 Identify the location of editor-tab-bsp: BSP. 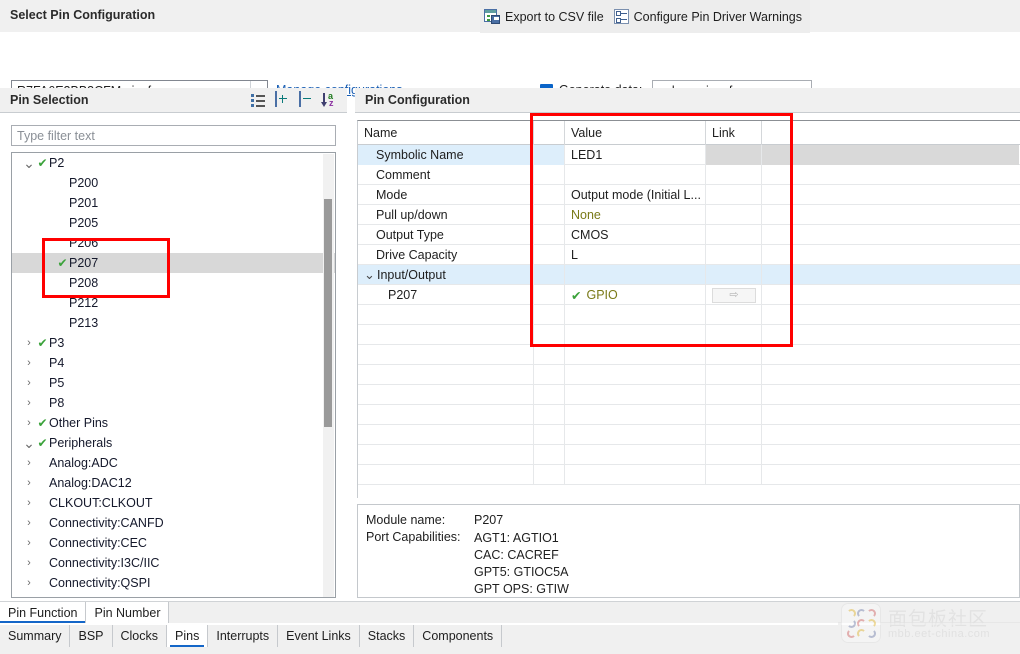
(91, 636).